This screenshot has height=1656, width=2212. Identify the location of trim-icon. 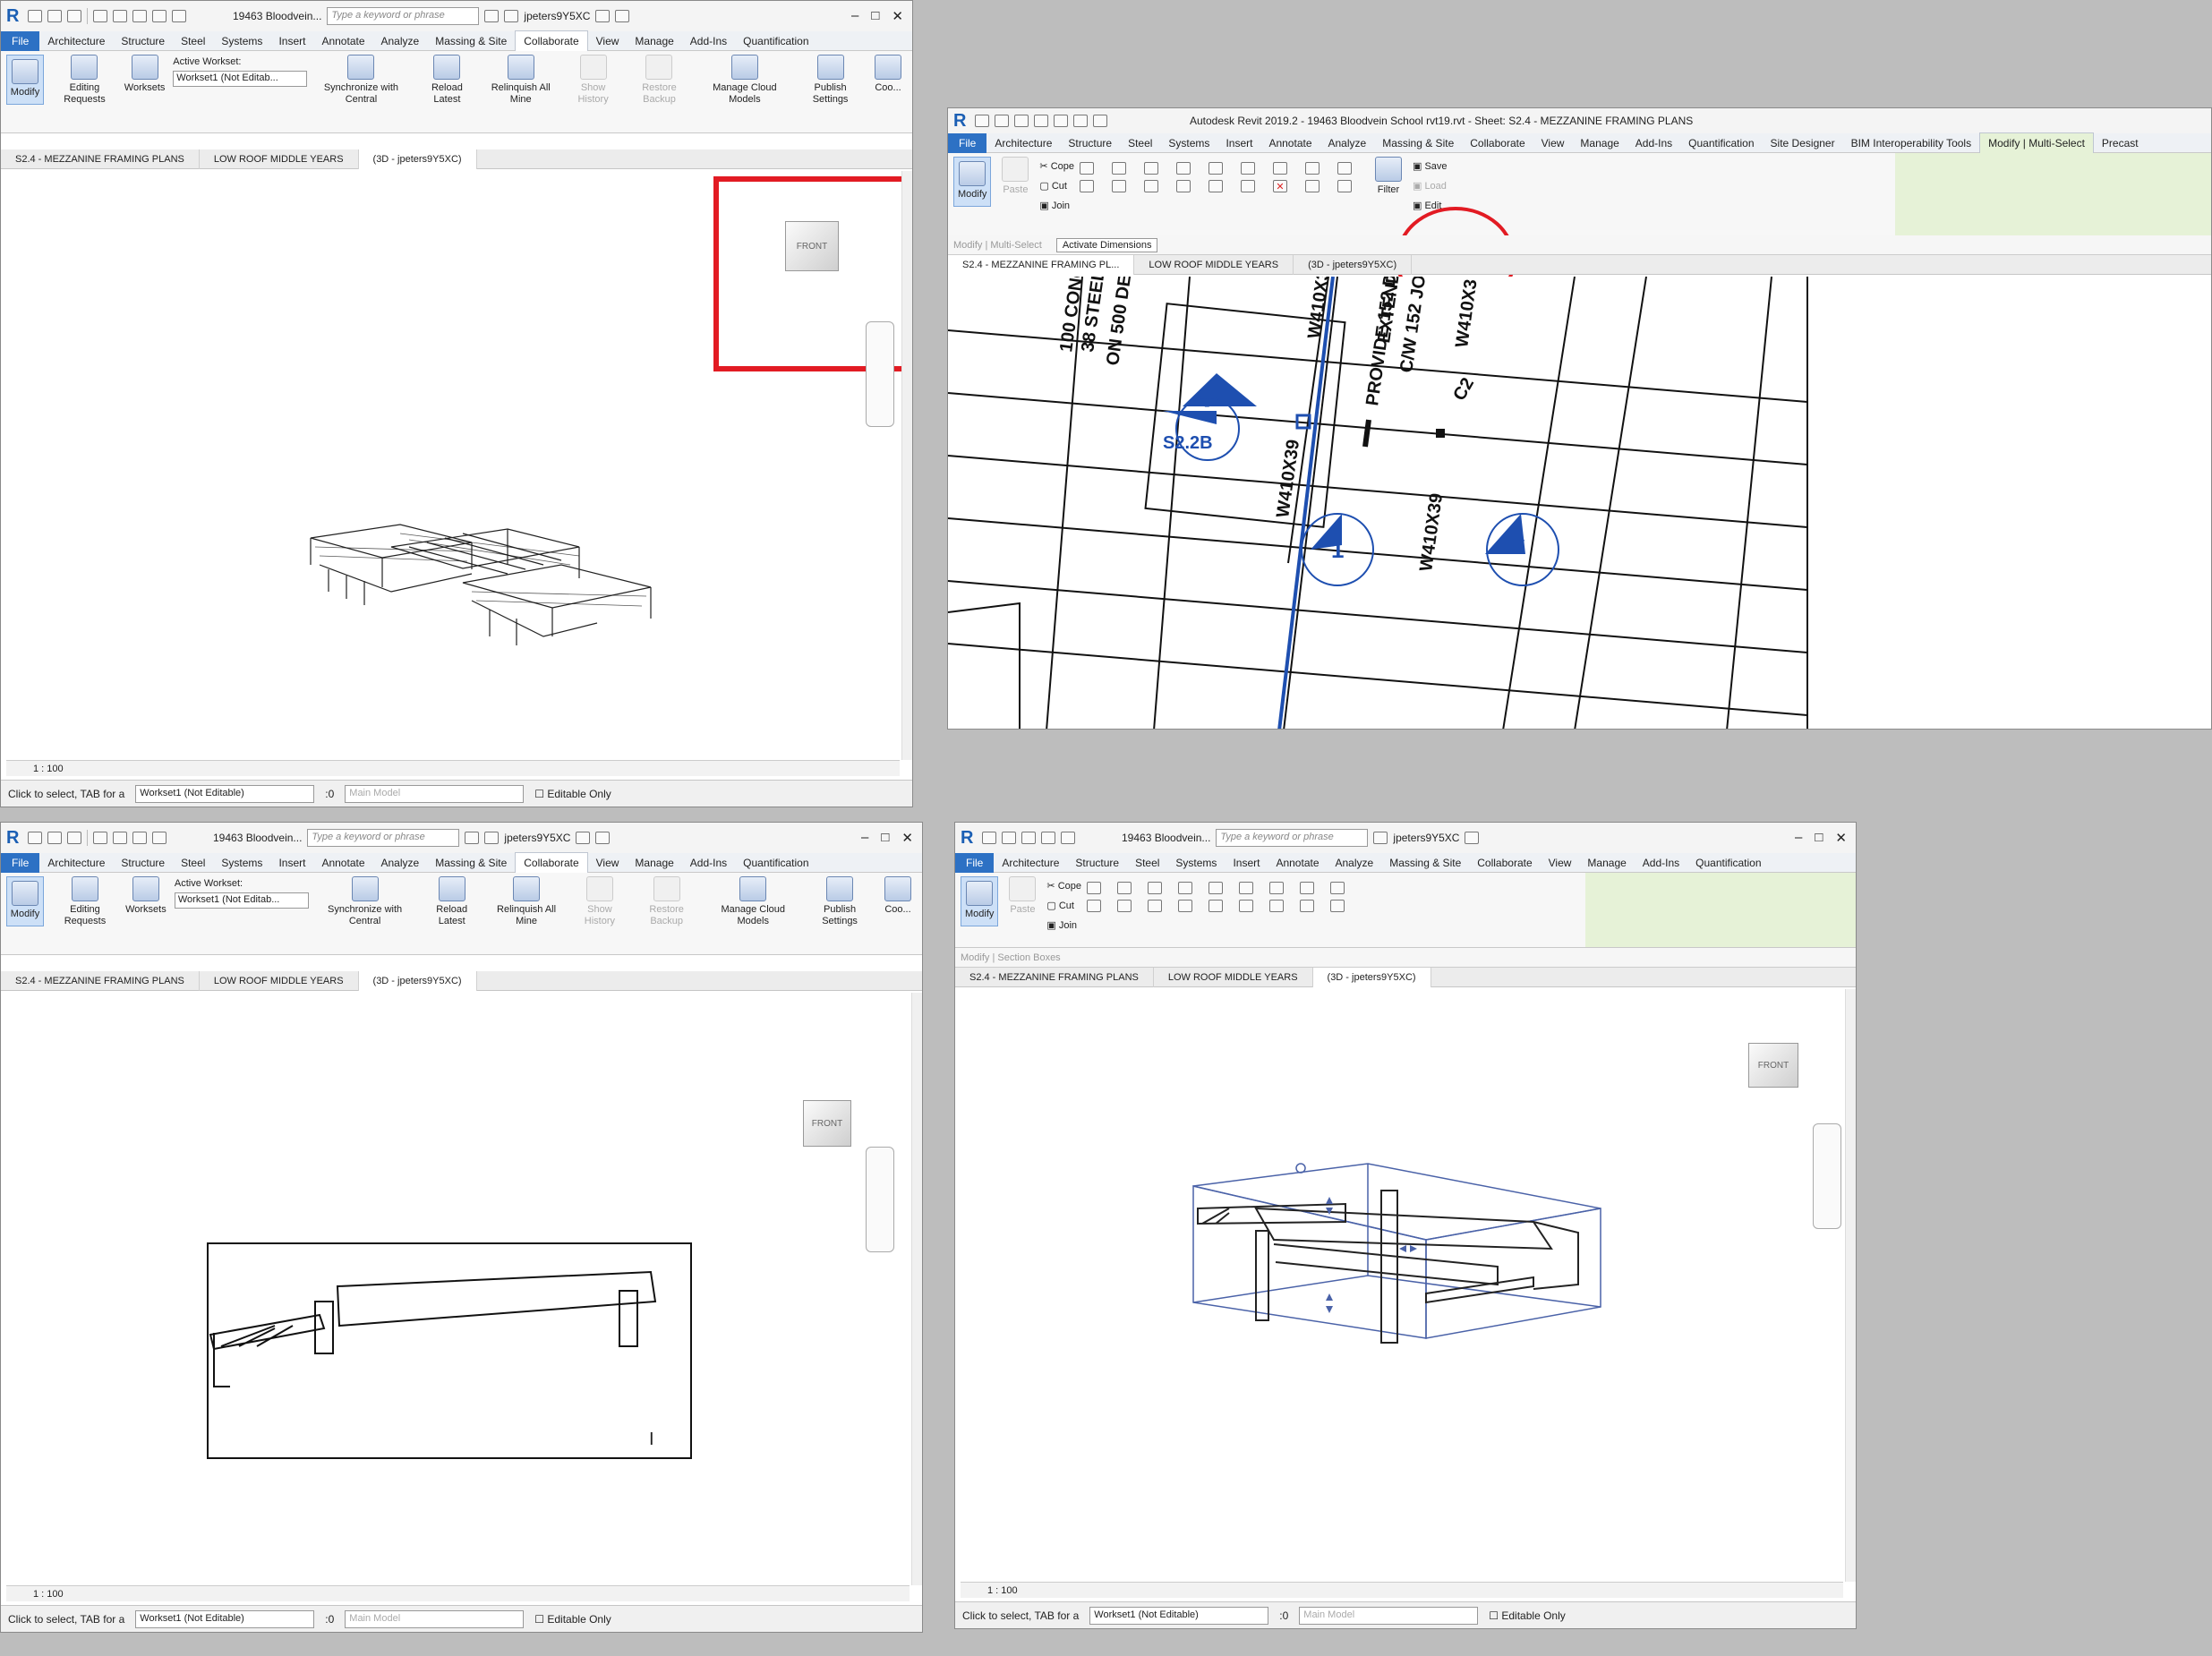
(1184, 906).